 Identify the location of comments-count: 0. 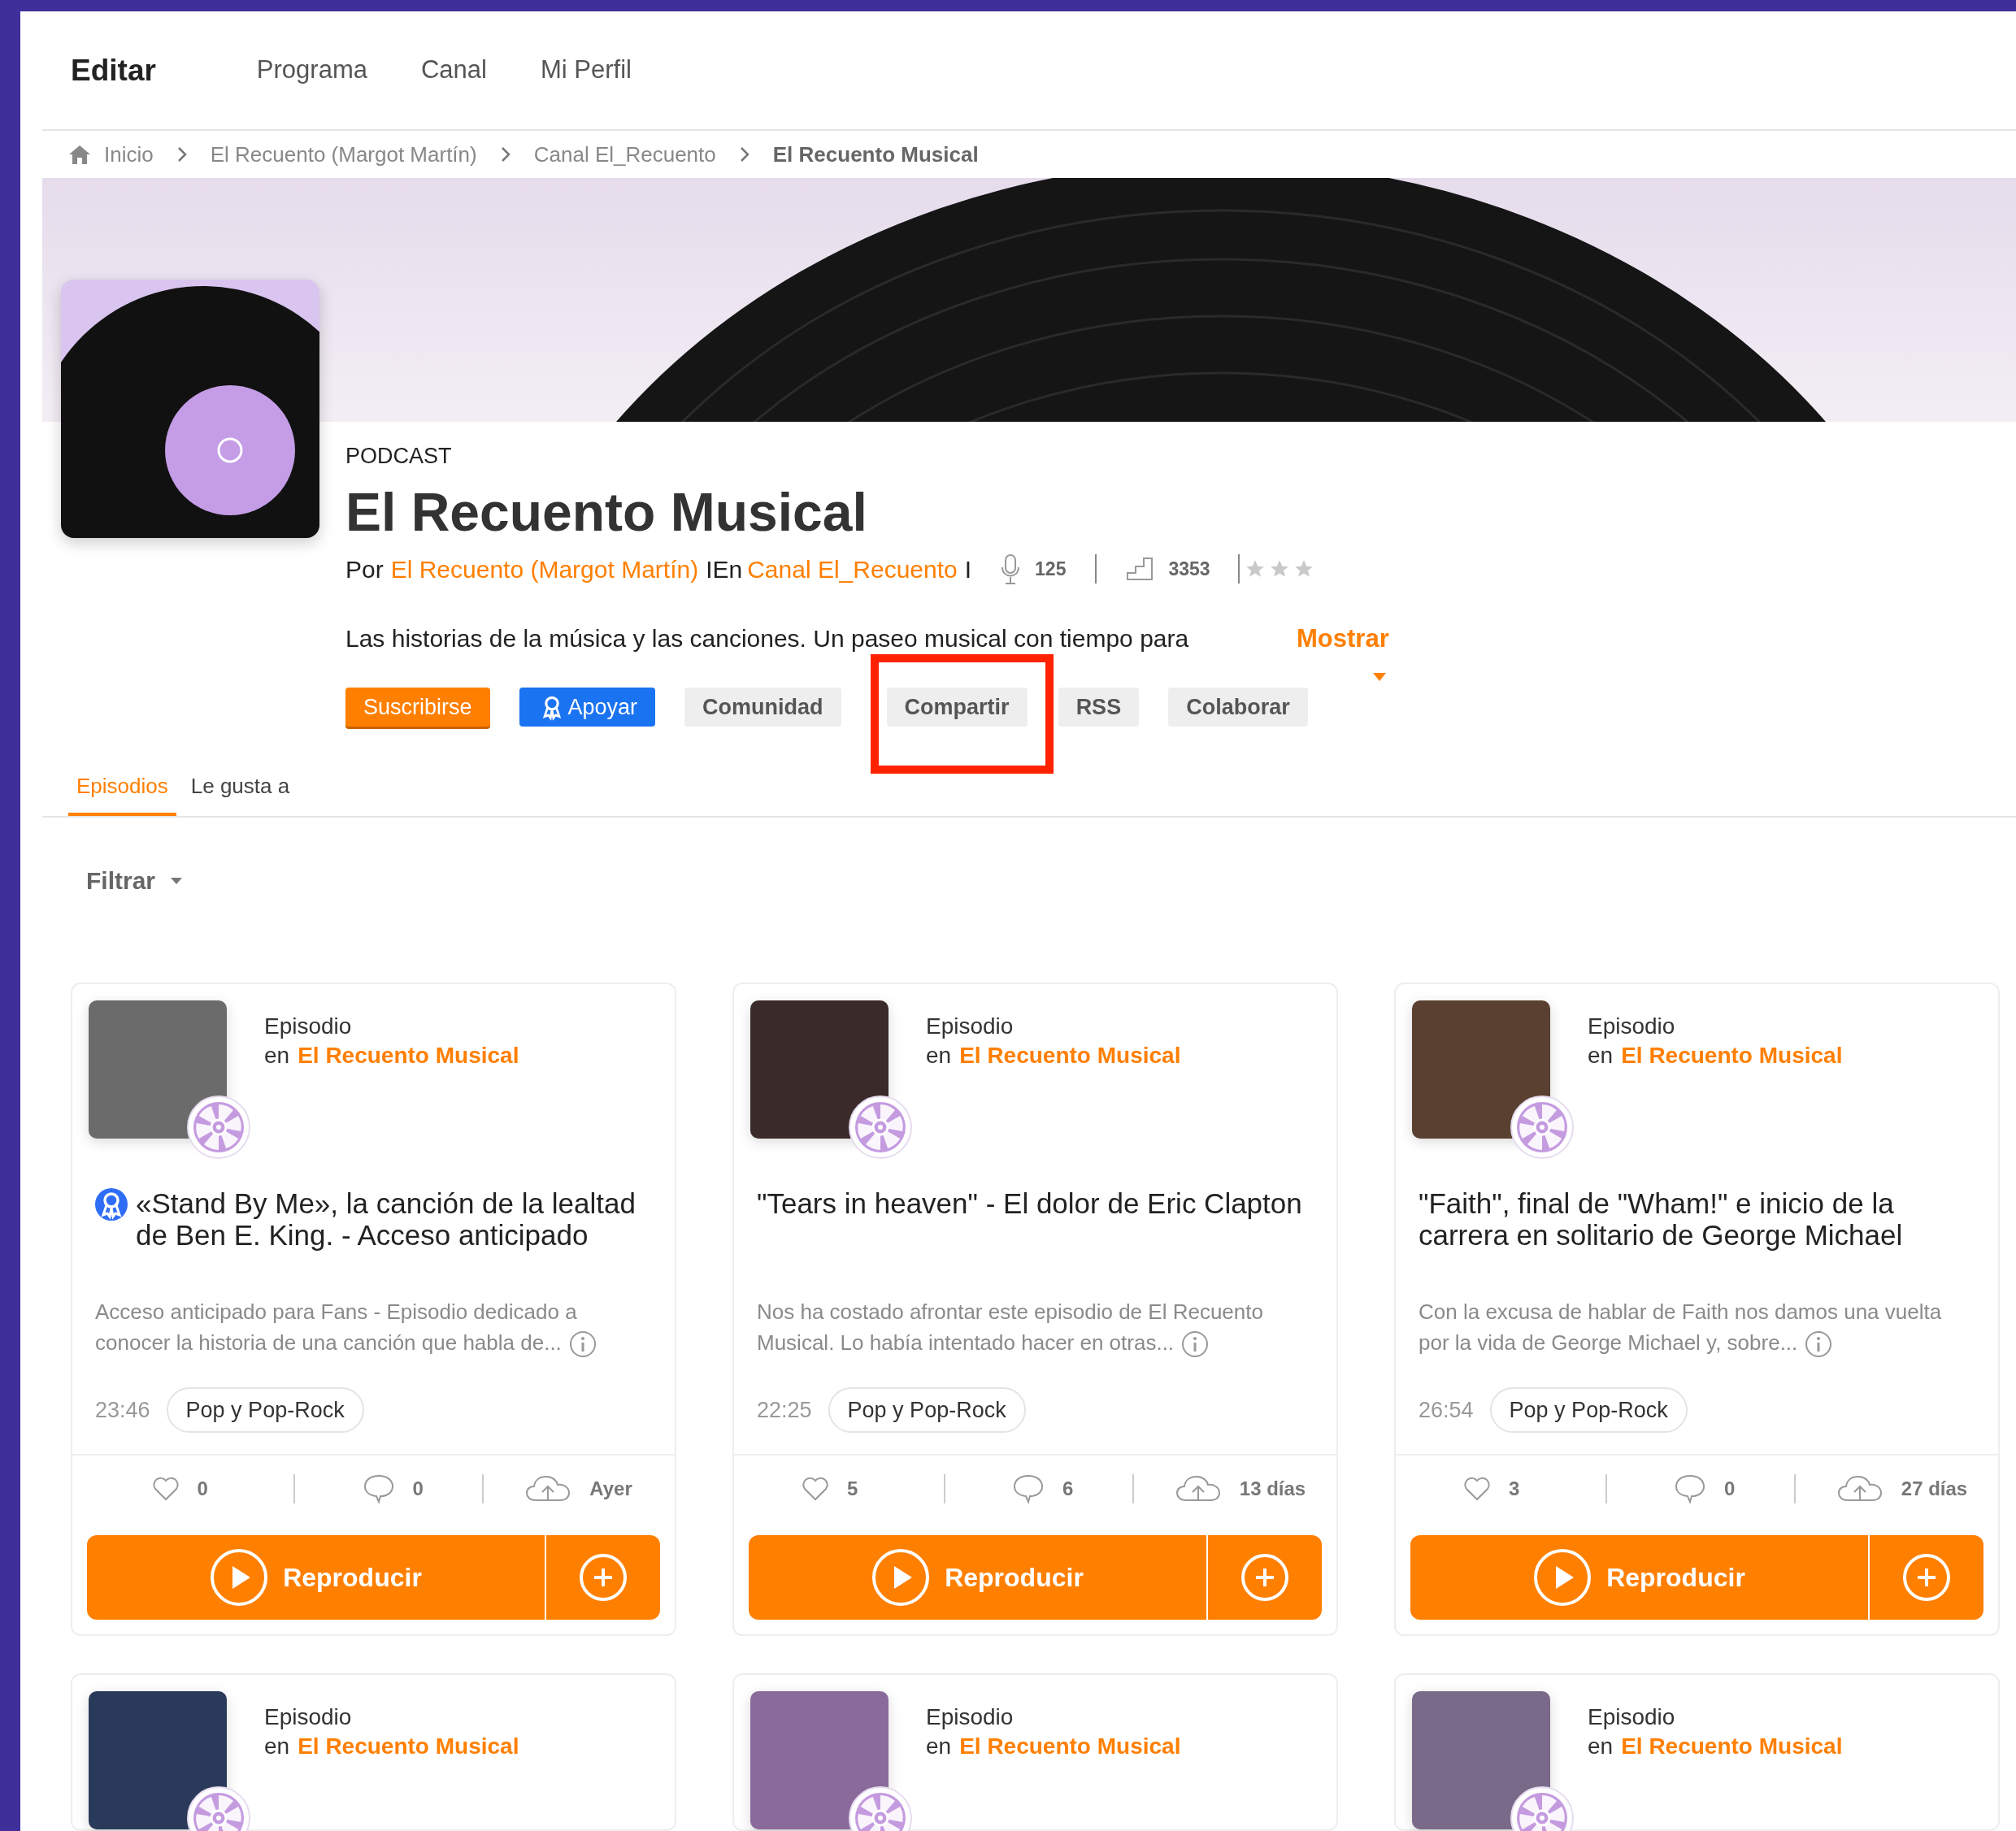
(1730, 1489).